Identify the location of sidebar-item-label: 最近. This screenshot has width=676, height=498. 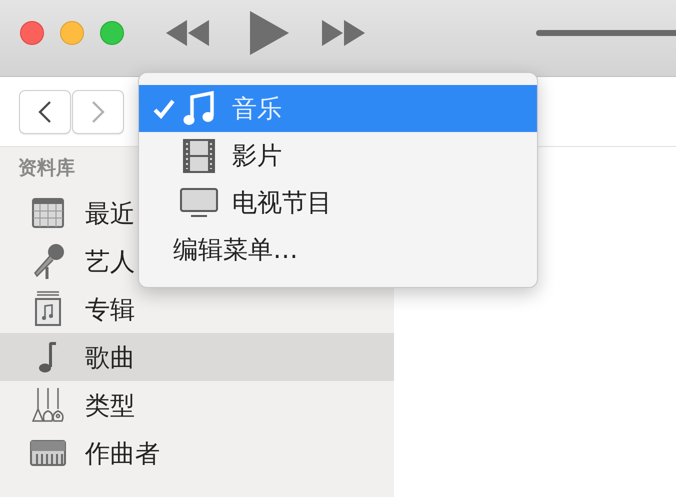
(110, 214).